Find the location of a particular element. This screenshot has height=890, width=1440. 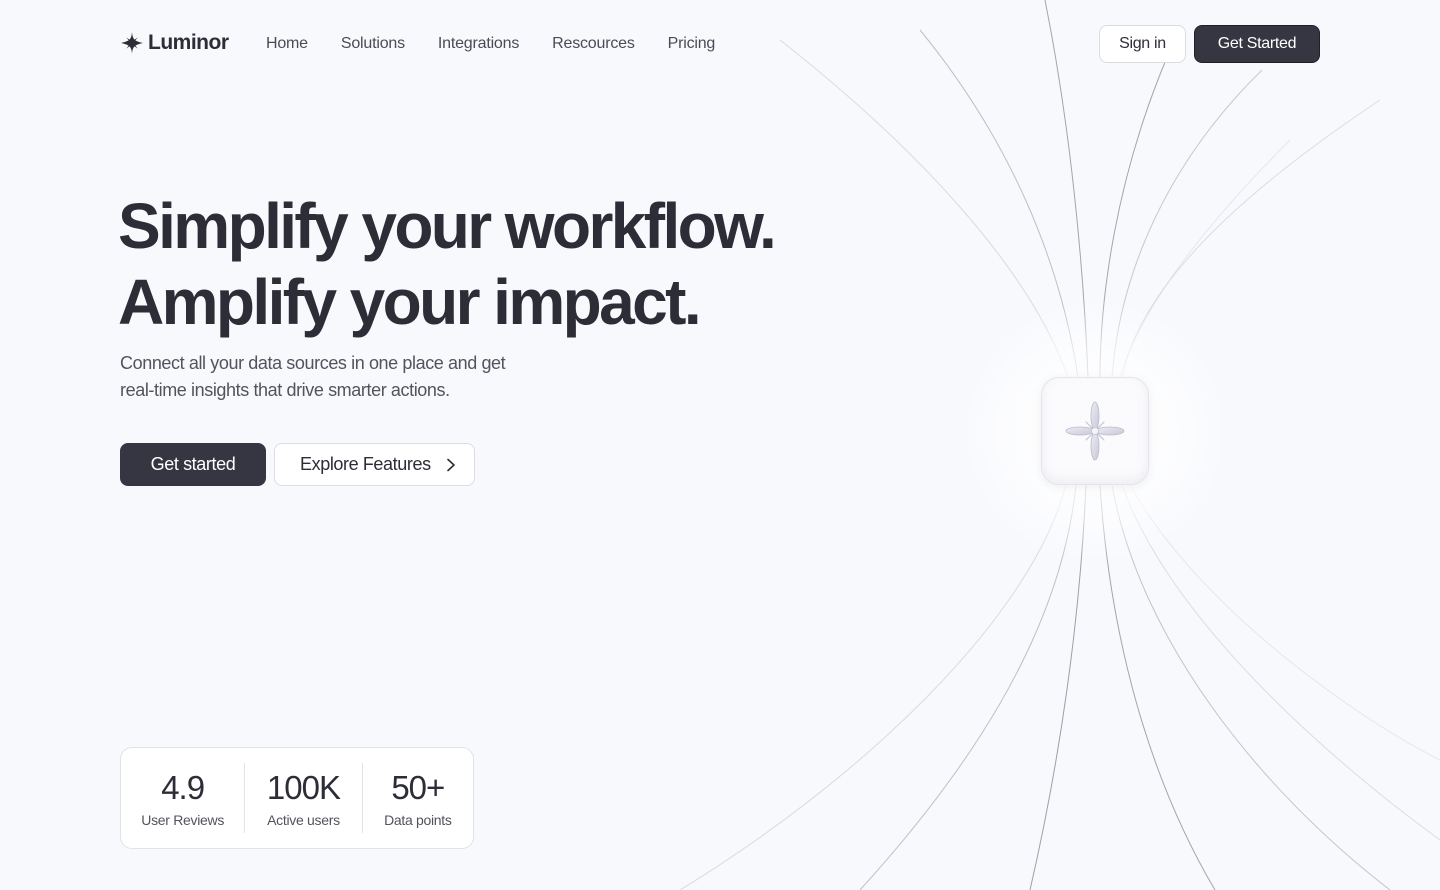

stat-data-points: 50+ Data points is located at coordinates (418, 798).